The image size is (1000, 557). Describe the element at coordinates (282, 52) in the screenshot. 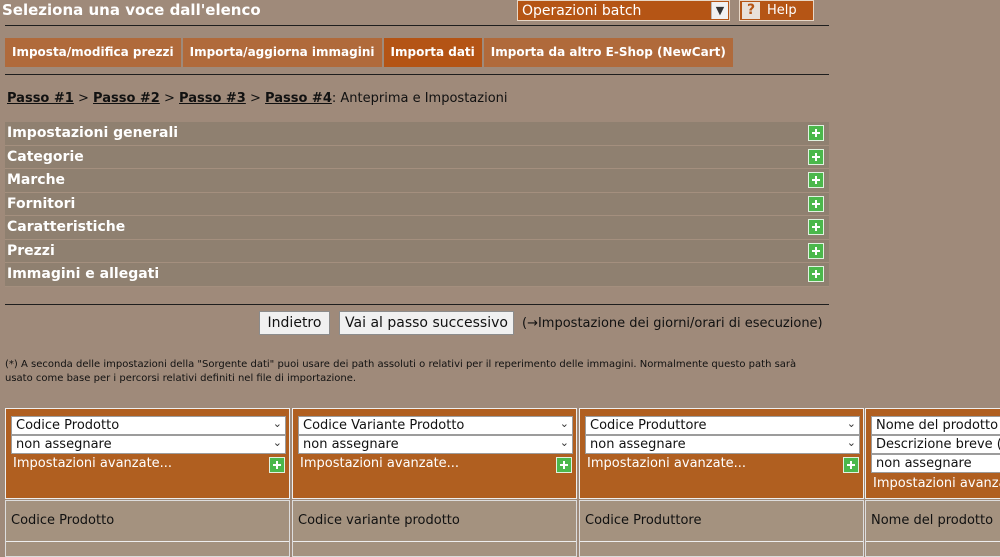

I see `tab-import-images: Importa/aggiorna immagini` at that location.